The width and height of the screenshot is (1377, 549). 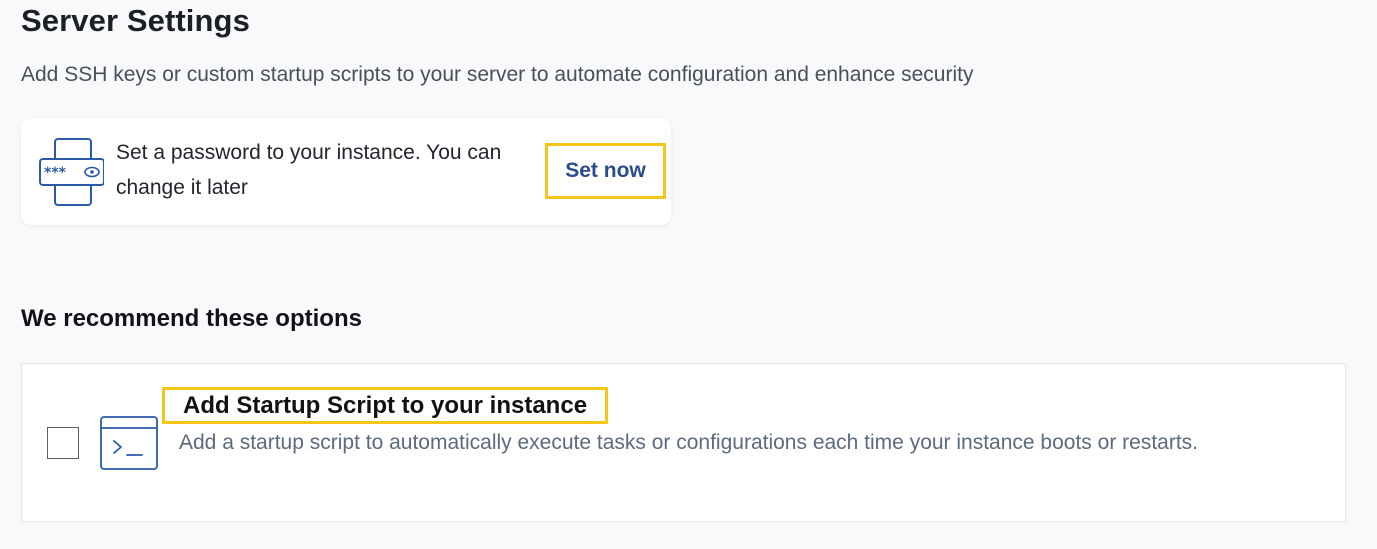 What do you see at coordinates (129, 443) in the screenshot?
I see `terminal-icon` at bounding box center [129, 443].